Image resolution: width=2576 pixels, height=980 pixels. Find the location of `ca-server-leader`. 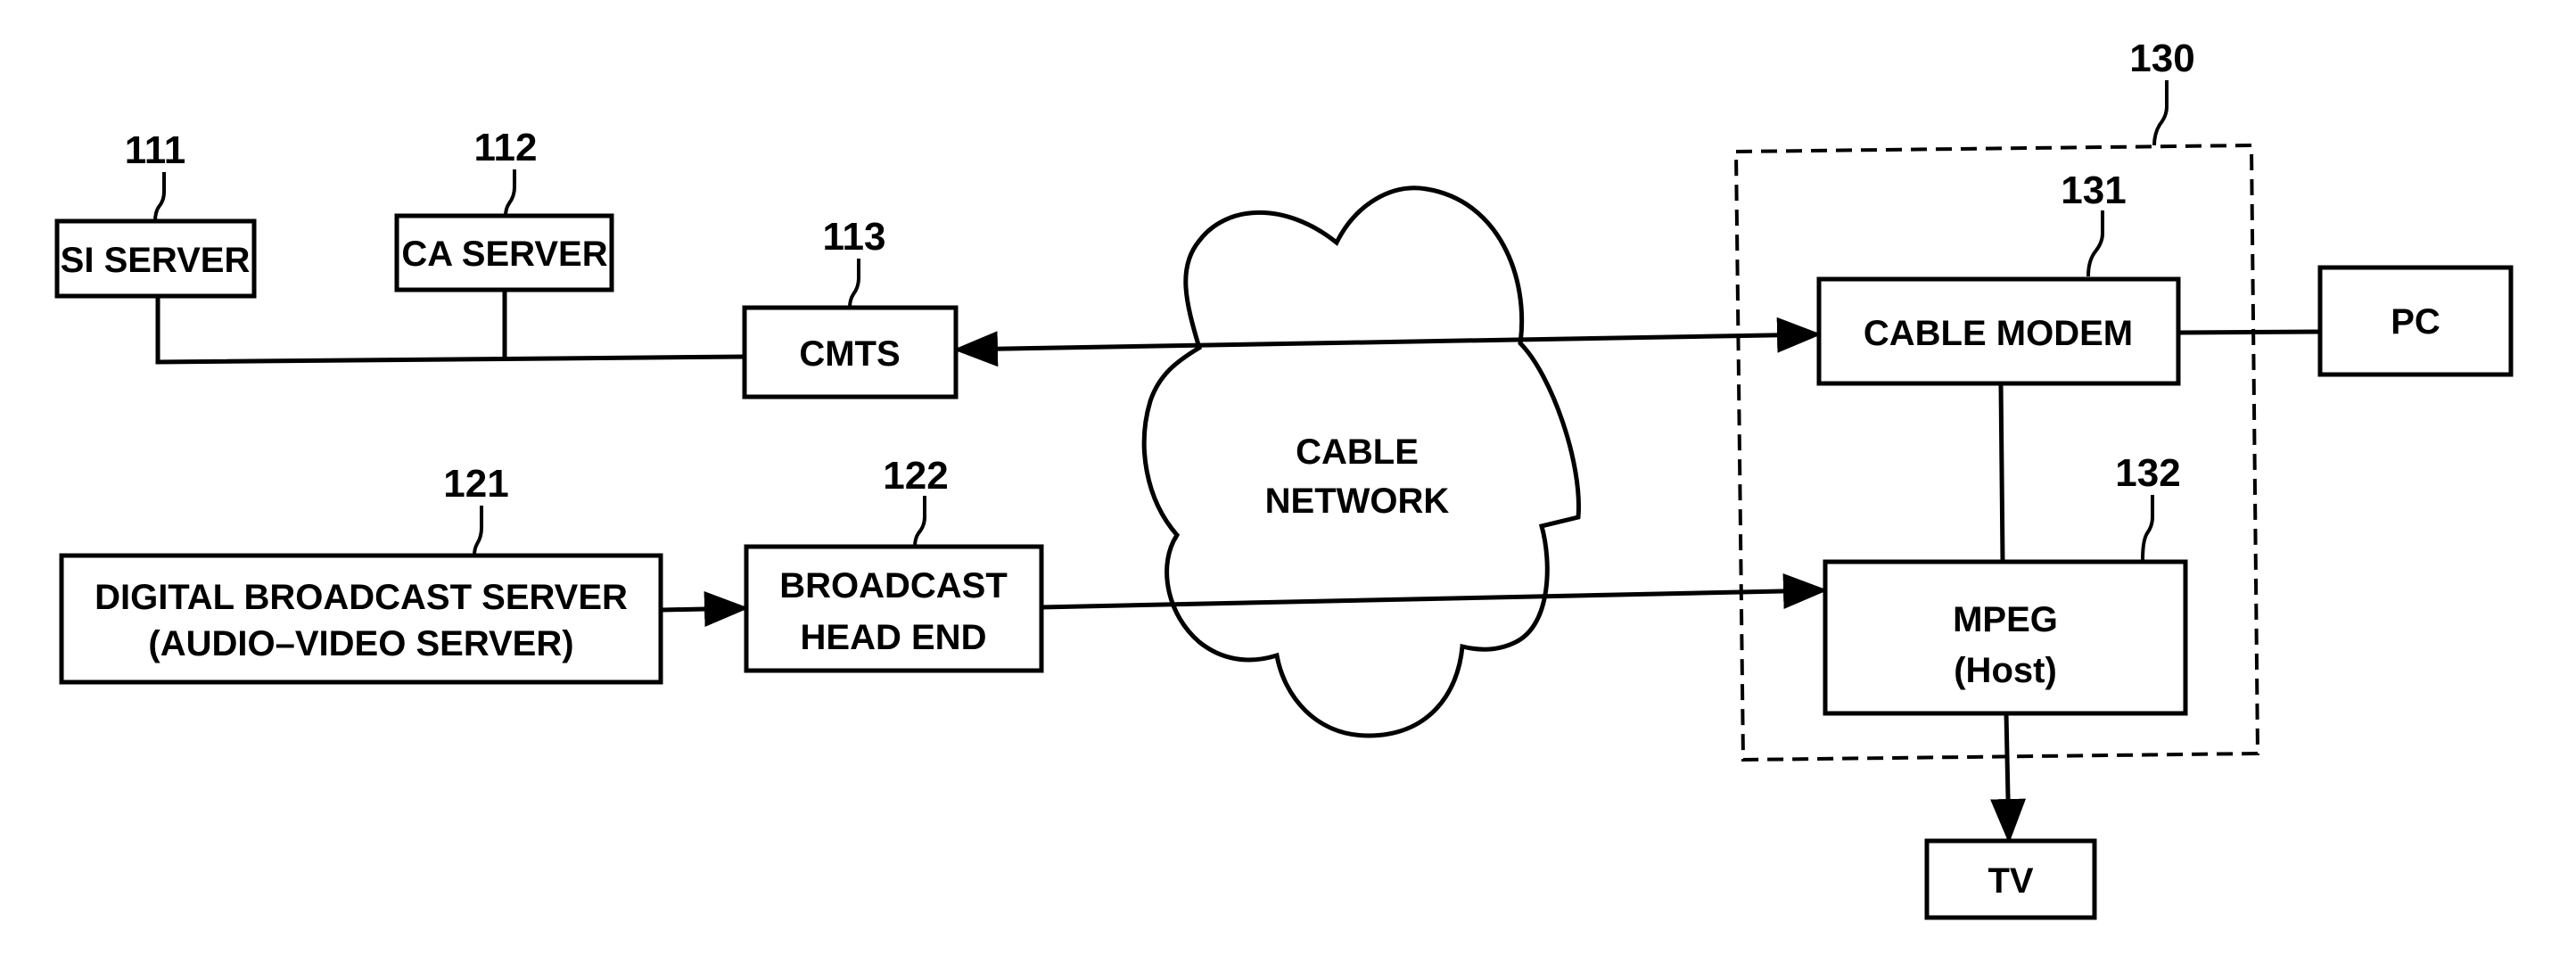

ca-server-leader is located at coordinates (510, 193).